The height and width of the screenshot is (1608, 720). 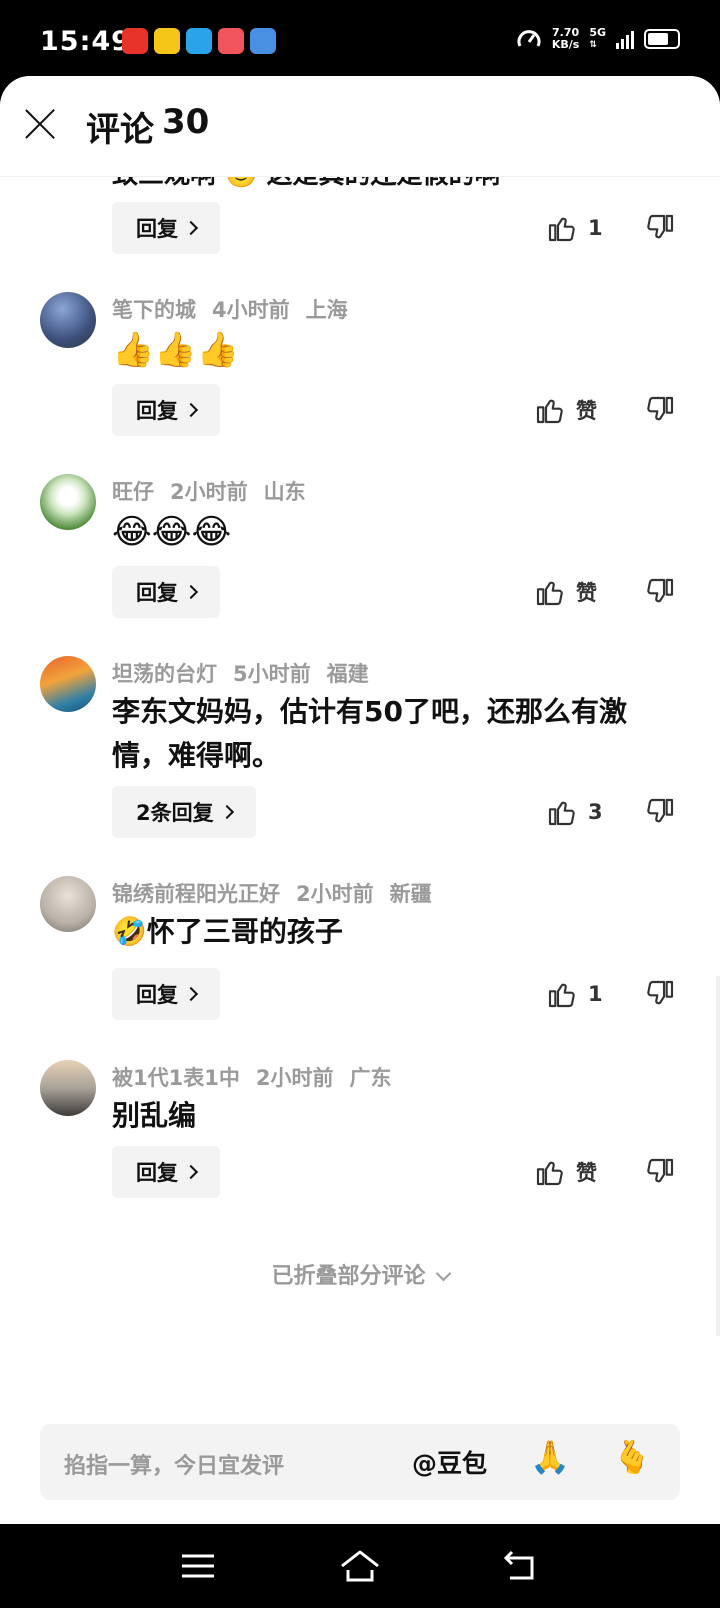 I want to click on like-button: 3, so click(x=574, y=812).